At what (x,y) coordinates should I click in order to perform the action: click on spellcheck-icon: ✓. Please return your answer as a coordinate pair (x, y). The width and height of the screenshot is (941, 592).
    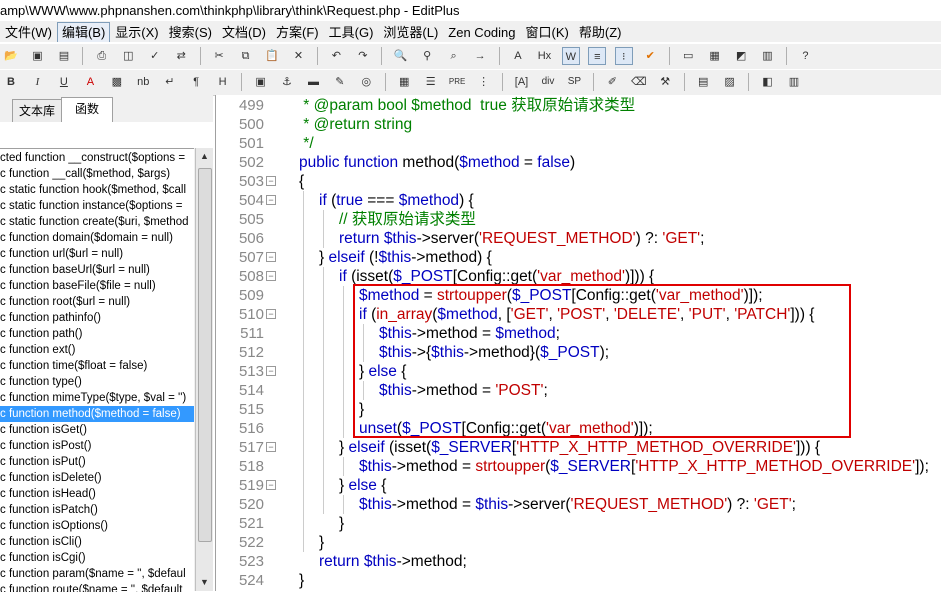
    Looking at the image, I should click on (155, 56).